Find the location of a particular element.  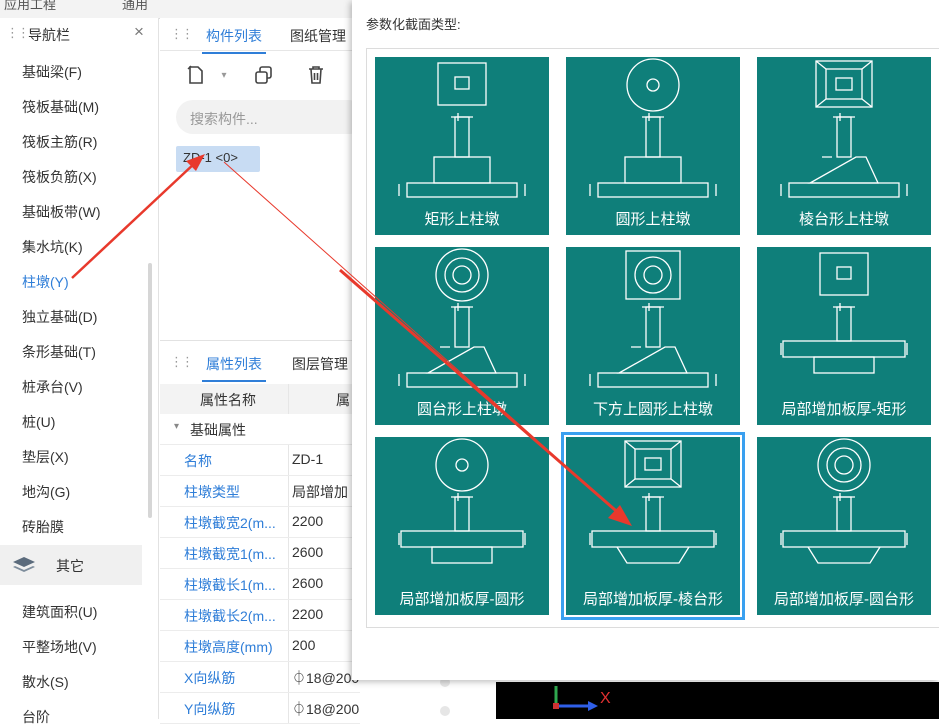

navigation-header: ⋮⋮ 导航栏 × is located at coordinates (79, 34).